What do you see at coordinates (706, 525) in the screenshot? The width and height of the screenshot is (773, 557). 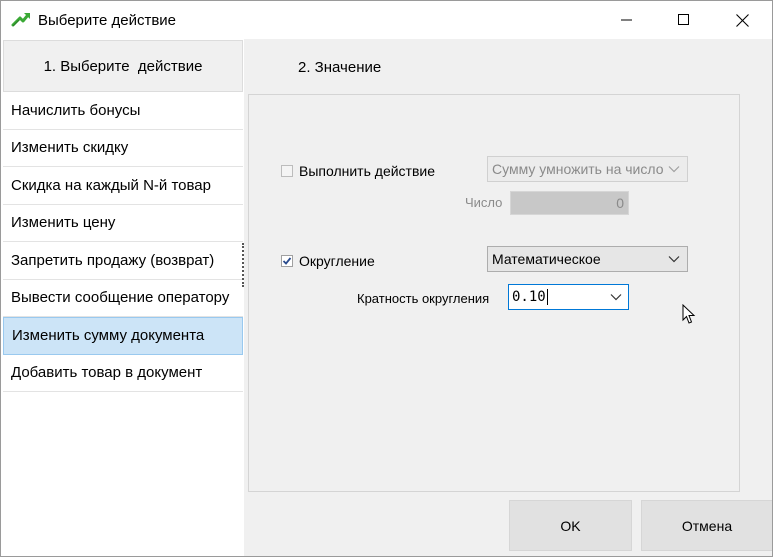 I see `cancel-button: Отмена` at bounding box center [706, 525].